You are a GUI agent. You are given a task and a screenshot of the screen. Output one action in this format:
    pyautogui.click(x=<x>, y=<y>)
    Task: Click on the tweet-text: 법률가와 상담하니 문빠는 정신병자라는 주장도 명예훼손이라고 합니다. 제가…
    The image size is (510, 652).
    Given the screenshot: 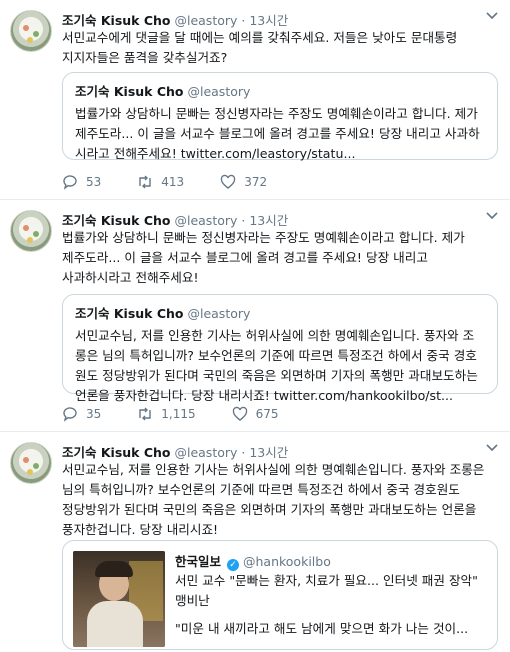 What is the action you would take?
    pyautogui.click(x=263, y=257)
    